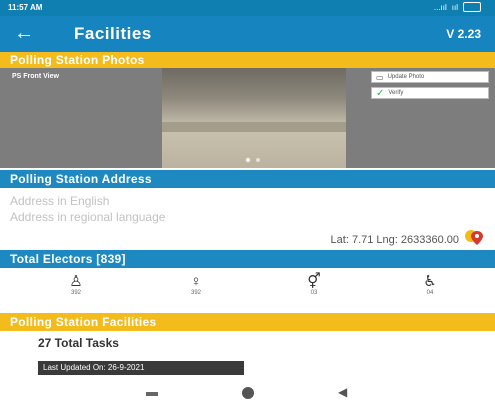  I want to click on map-pin-icon, so click(475, 238).